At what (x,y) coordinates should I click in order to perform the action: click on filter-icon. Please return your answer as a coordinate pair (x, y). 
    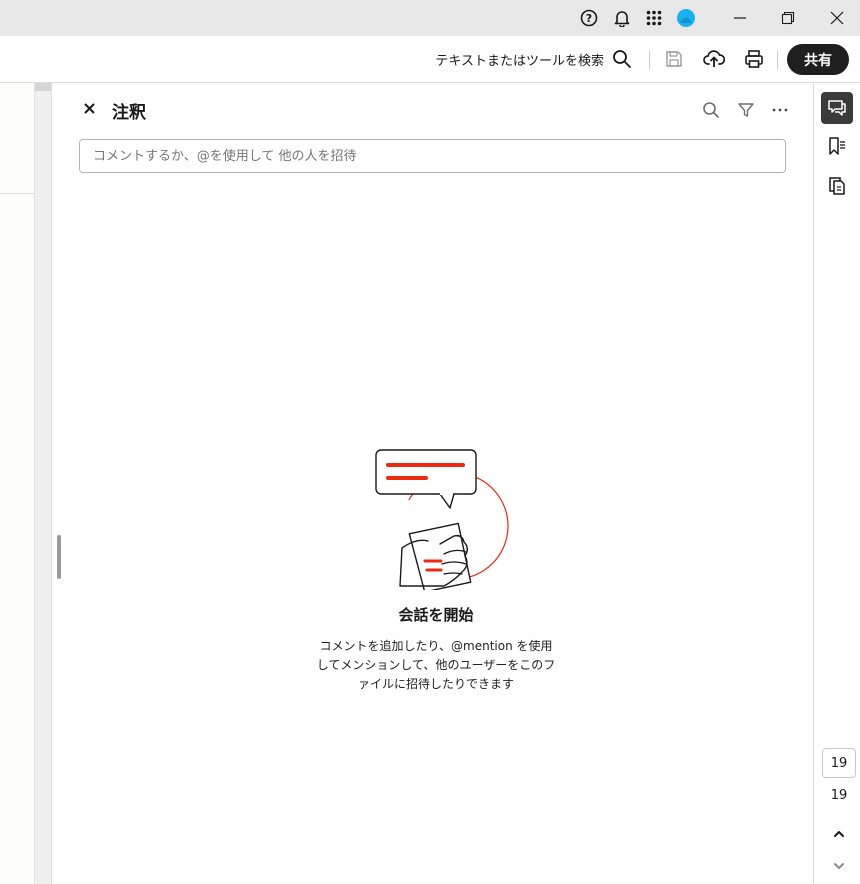
    Looking at the image, I should click on (746, 110).